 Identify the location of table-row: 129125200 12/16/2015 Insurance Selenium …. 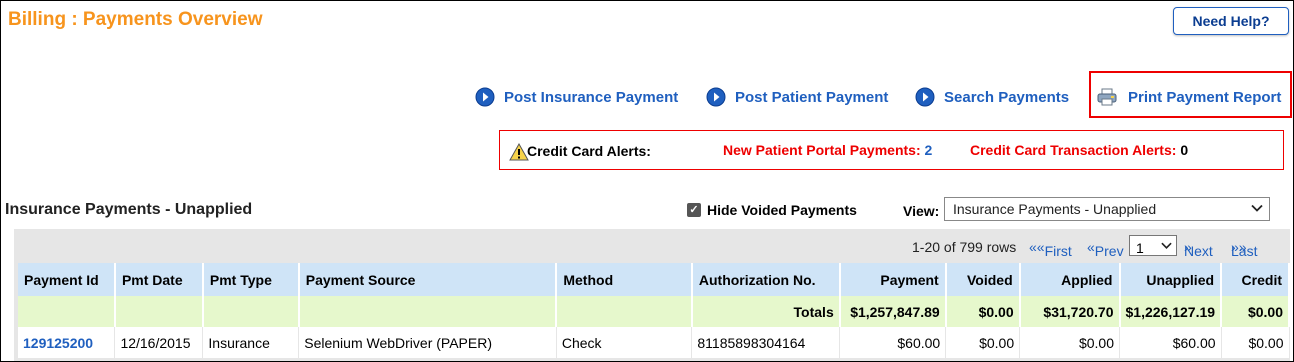
(654, 342).